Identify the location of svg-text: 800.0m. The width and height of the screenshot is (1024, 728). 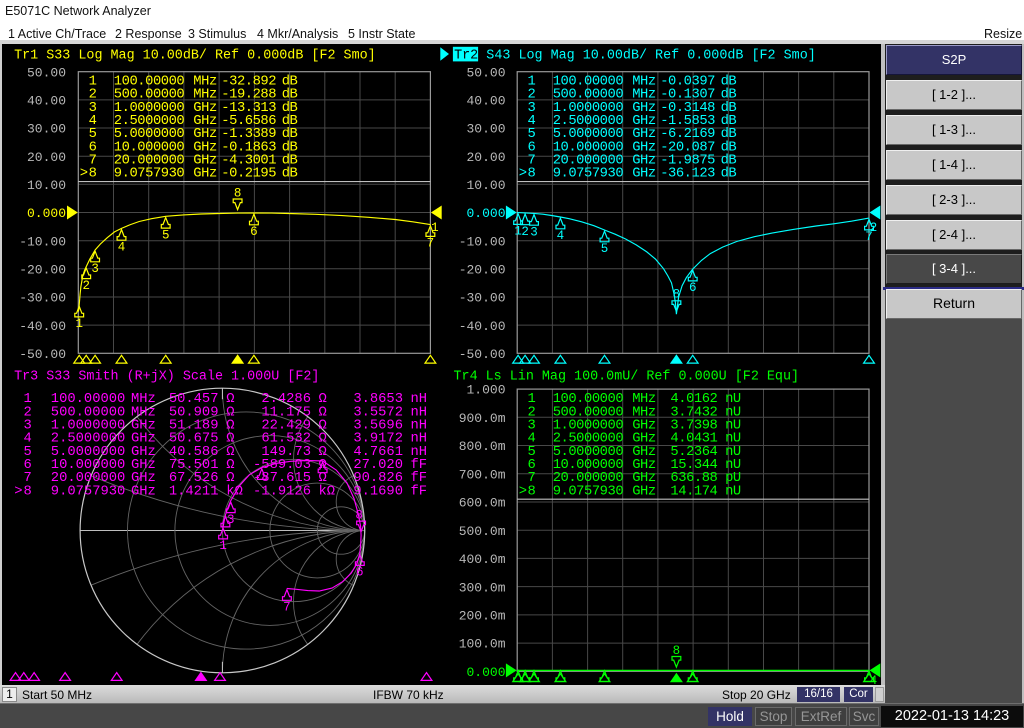
(482, 446).